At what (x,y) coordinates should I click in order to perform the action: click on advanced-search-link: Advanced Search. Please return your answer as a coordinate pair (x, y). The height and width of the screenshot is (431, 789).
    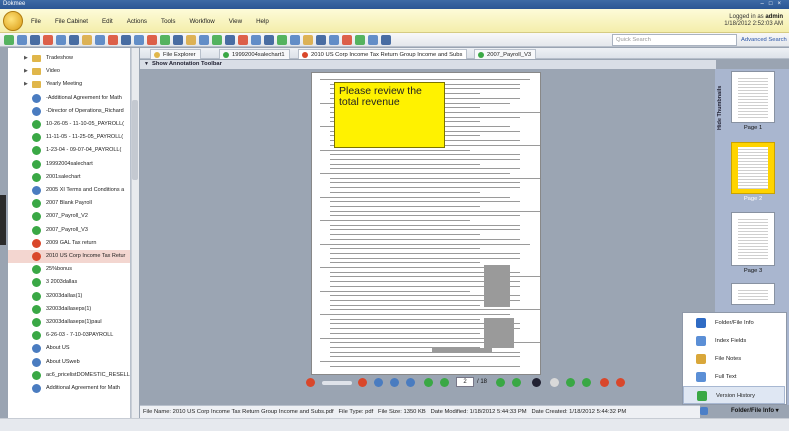
    Looking at the image, I should click on (764, 40).